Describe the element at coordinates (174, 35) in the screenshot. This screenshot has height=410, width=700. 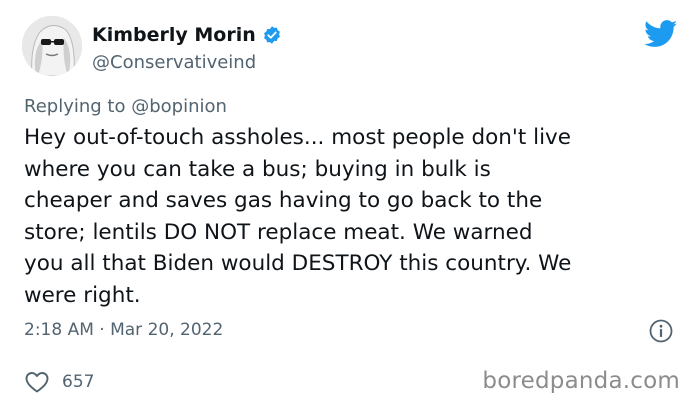
I see `author-name: Kimberly Morin` at that location.